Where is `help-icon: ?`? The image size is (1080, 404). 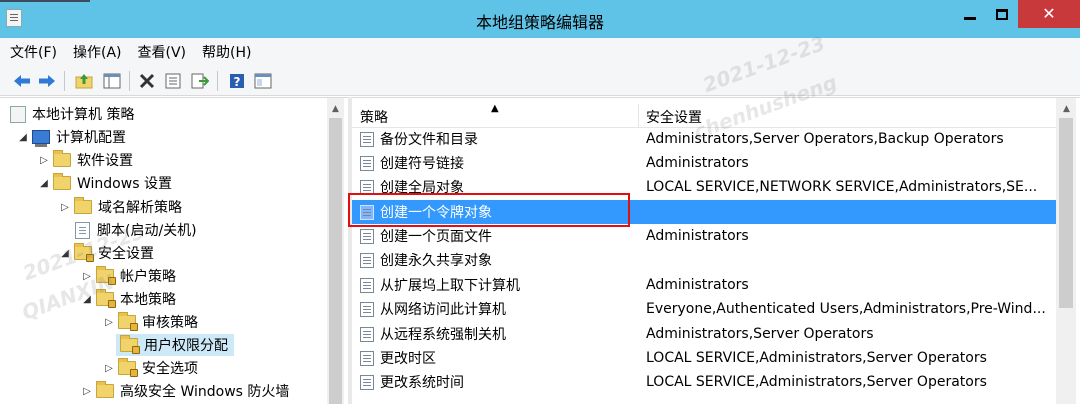 help-icon: ? is located at coordinates (237, 81).